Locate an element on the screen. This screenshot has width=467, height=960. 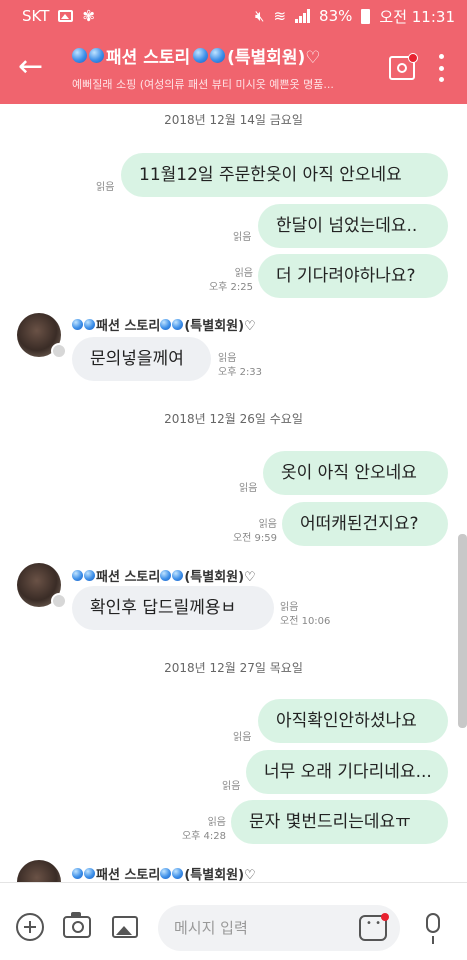
their-message: 확인후 답드릴께용ㅂ is located at coordinates (173, 608).